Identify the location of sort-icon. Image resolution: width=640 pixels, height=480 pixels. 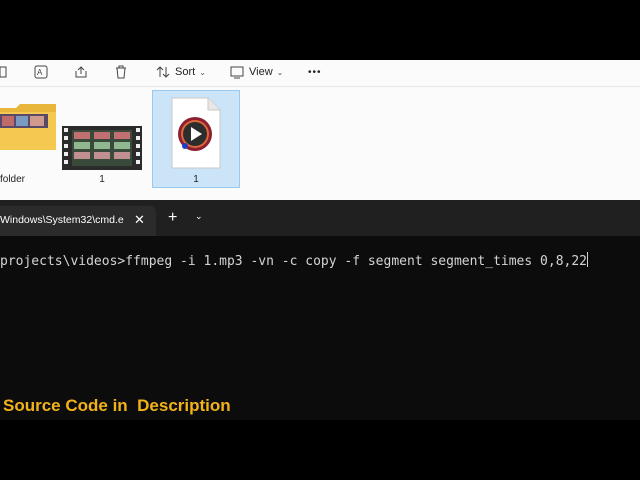
(163, 72).